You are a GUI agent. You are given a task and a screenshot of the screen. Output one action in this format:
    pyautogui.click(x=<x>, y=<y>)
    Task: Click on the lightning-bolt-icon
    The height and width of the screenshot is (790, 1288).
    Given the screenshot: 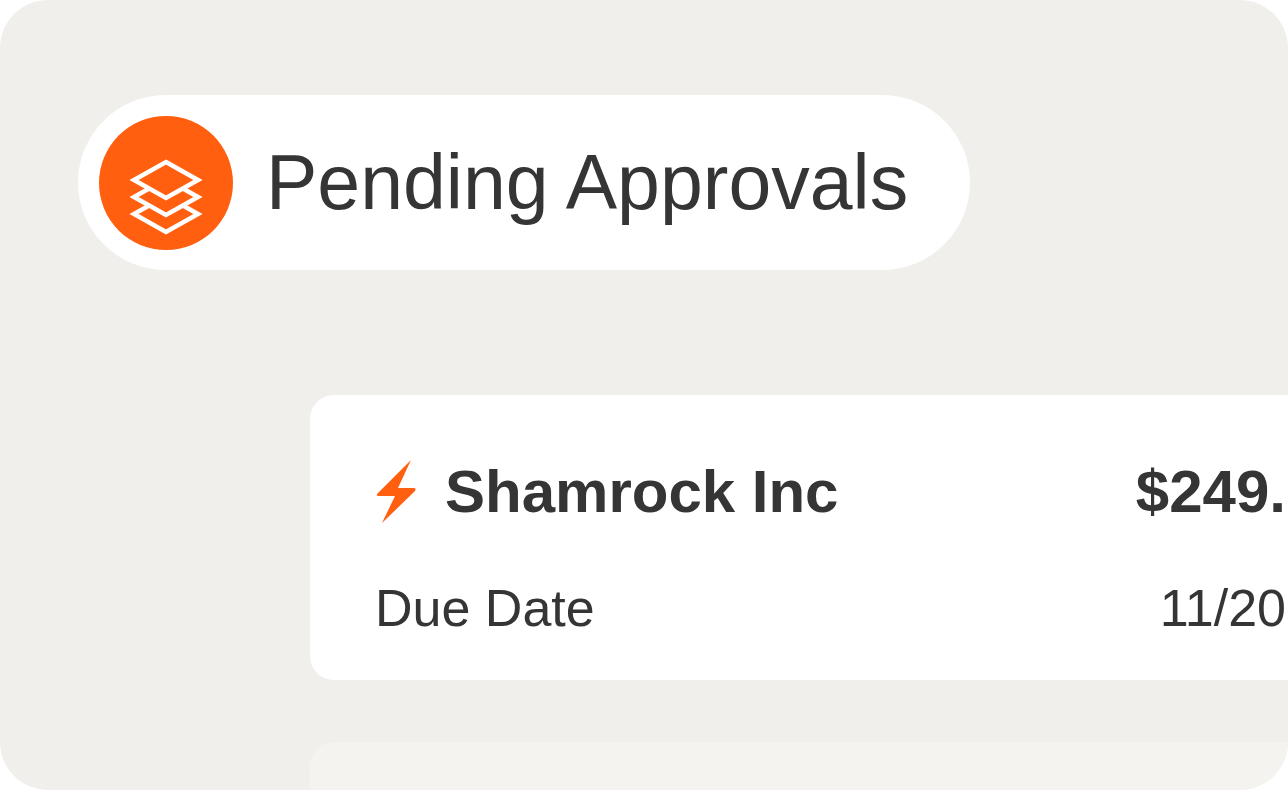 What is the action you would take?
    pyautogui.click(x=396, y=491)
    